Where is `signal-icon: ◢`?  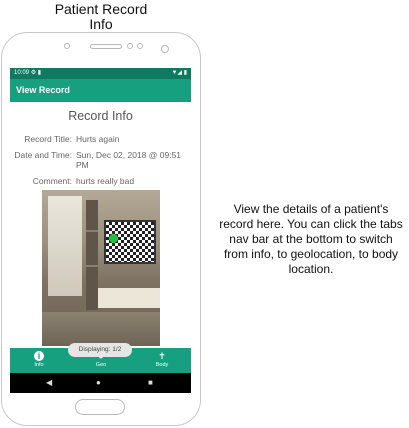
signal-icon: ◢ is located at coordinates (180, 73).